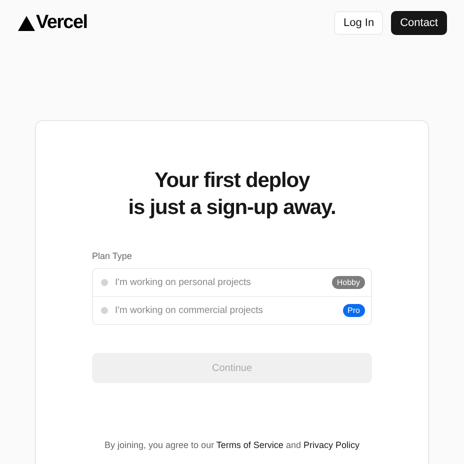 The height and width of the screenshot is (464, 464). I want to click on legal-text: By joining, you agree to our Terms of Service and Privacy Policy, so click(232, 445).